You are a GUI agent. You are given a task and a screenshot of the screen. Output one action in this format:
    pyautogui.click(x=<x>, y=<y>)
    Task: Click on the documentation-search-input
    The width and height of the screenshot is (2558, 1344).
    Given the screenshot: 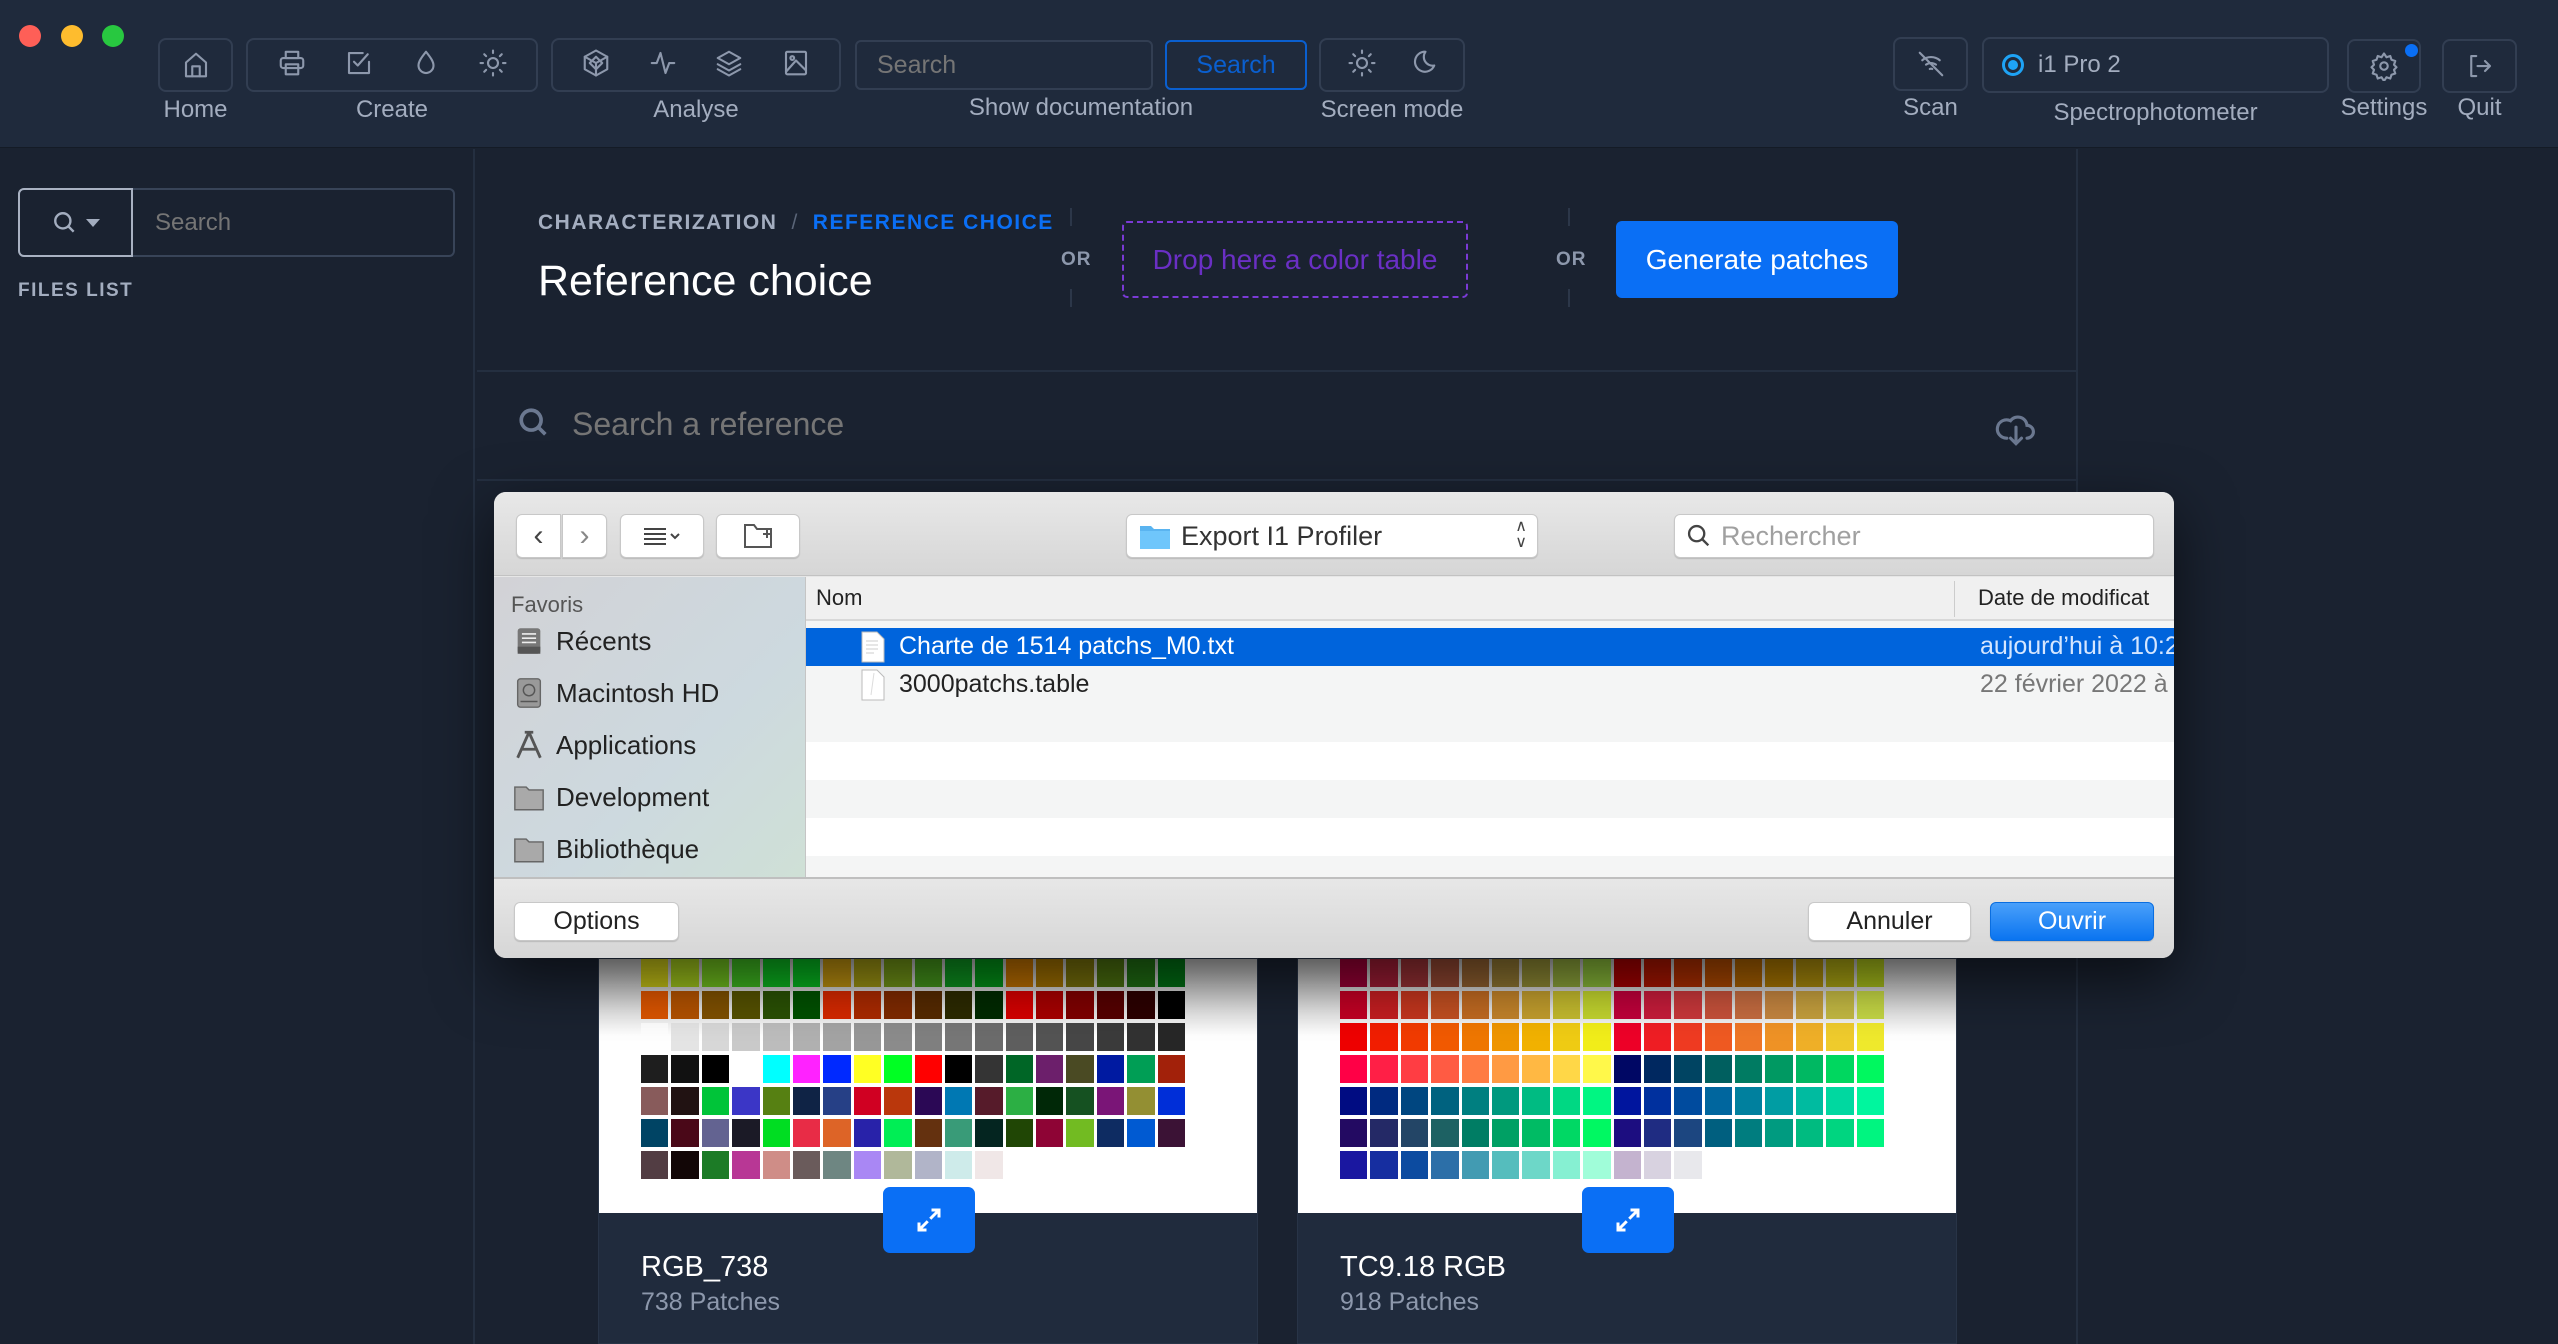 What is the action you would take?
    pyautogui.click(x=1004, y=65)
    